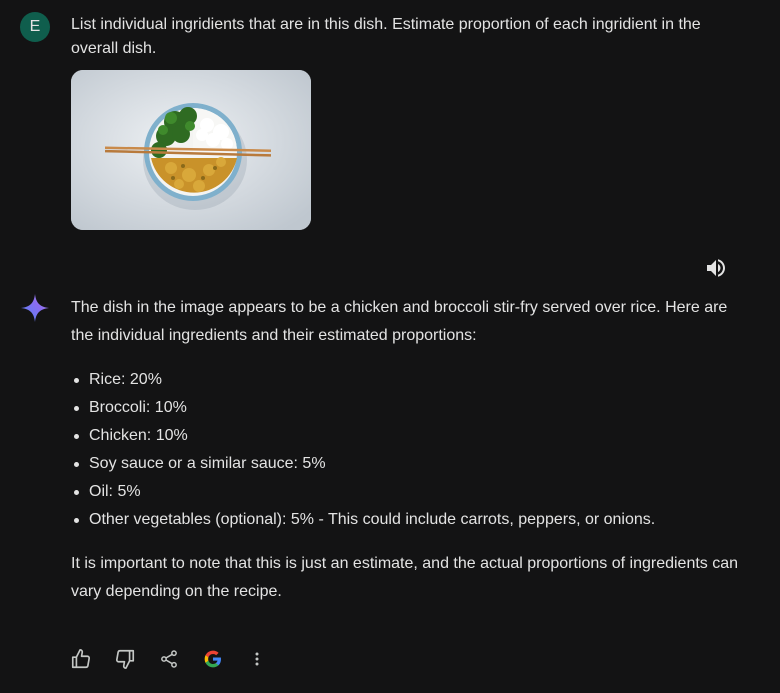 Image resolution: width=780 pixels, height=693 pixels. What do you see at coordinates (411, 464) in the screenshot?
I see `list-item: Soy sauce or a similar sauce: 5%` at bounding box center [411, 464].